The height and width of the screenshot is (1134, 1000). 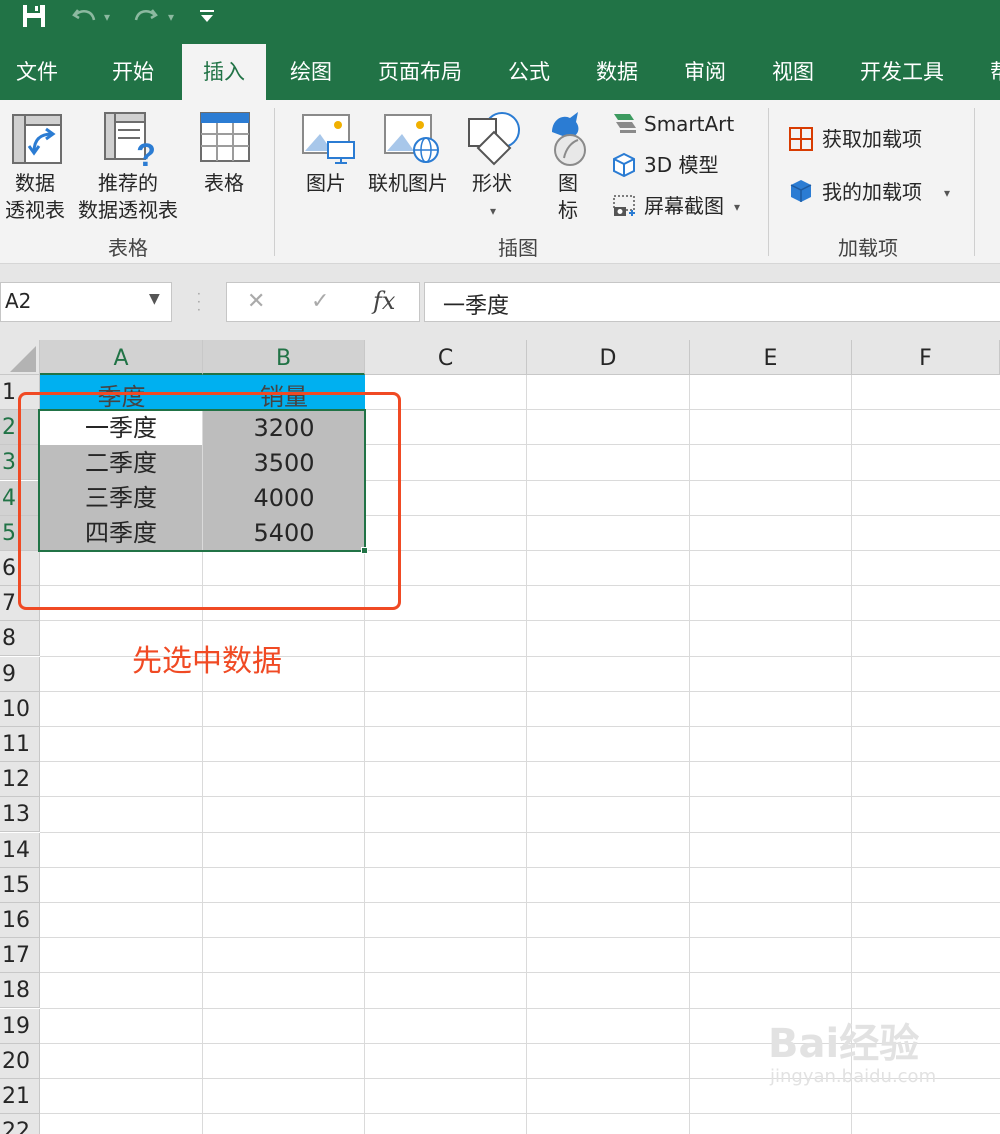 I want to click on formula-bar-grip-icon: · · ·, so click(x=199, y=302).